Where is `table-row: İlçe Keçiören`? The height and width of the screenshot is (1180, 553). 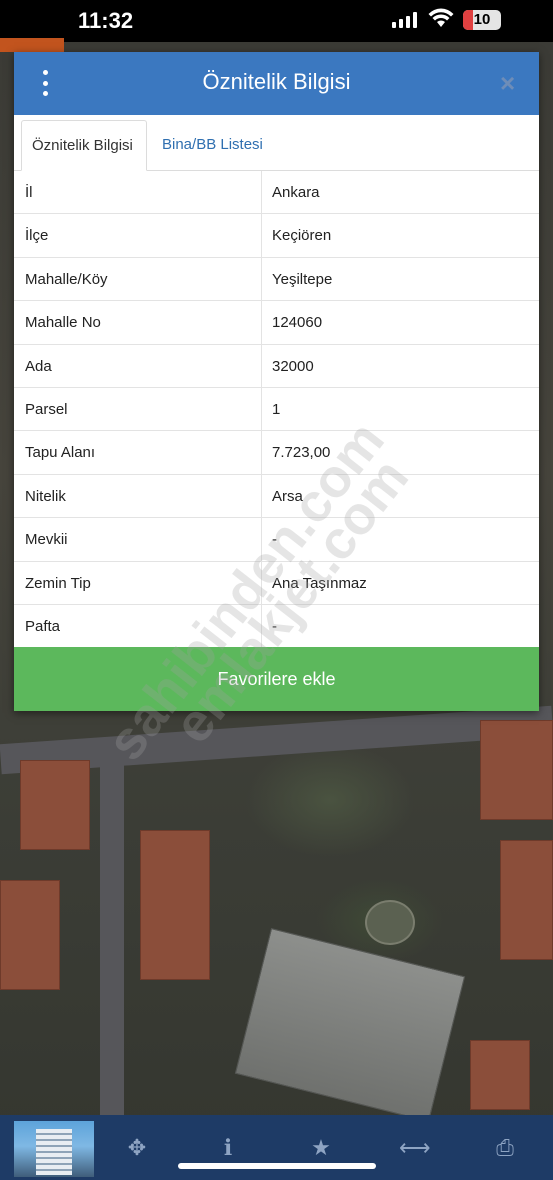
table-row: İlçe Keçiören is located at coordinates (276, 236).